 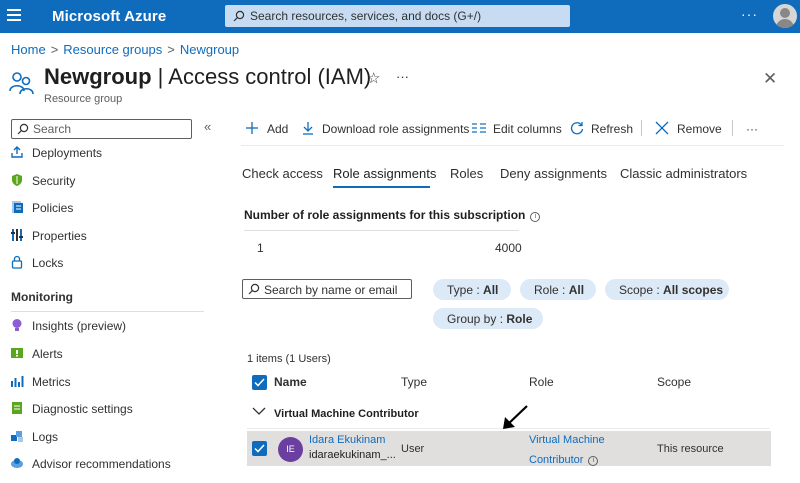 I want to click on download-icon, so click(x=308, y=128).